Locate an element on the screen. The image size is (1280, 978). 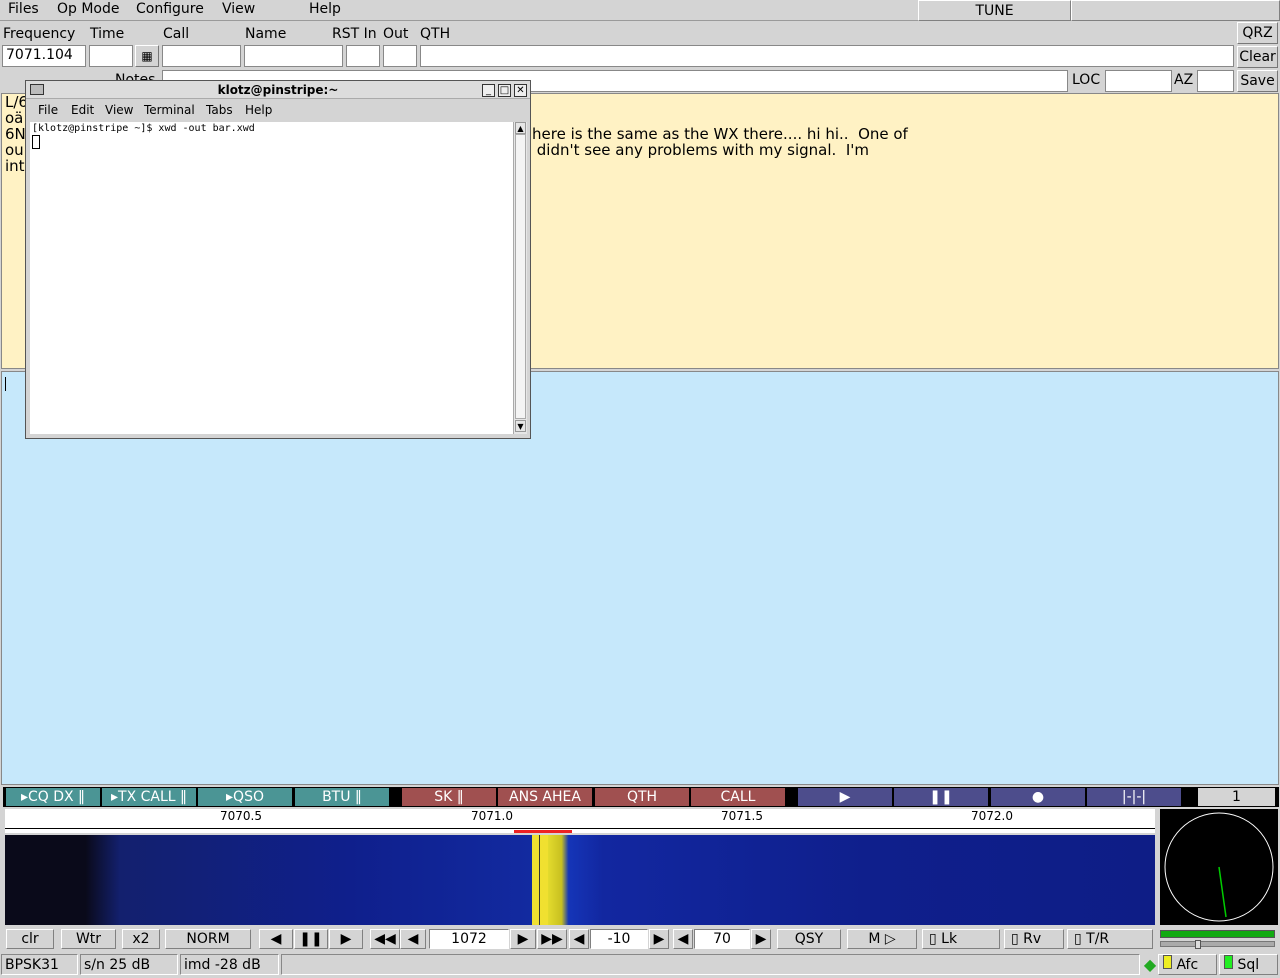
macro-btu: BTU ‖ is located at coordinates (342, 797).